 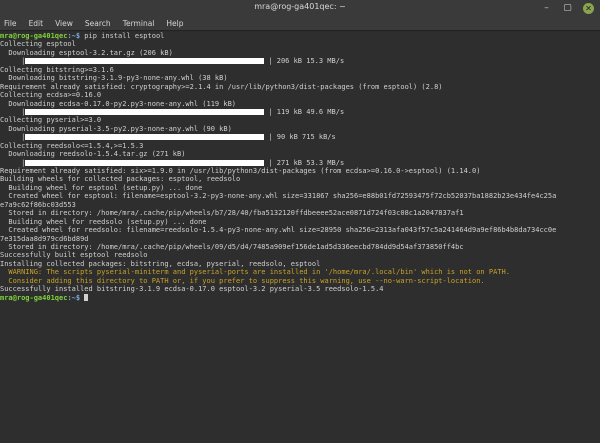 I want to click on window-controls: – ▢ ✕, so click(x=567, y=8).